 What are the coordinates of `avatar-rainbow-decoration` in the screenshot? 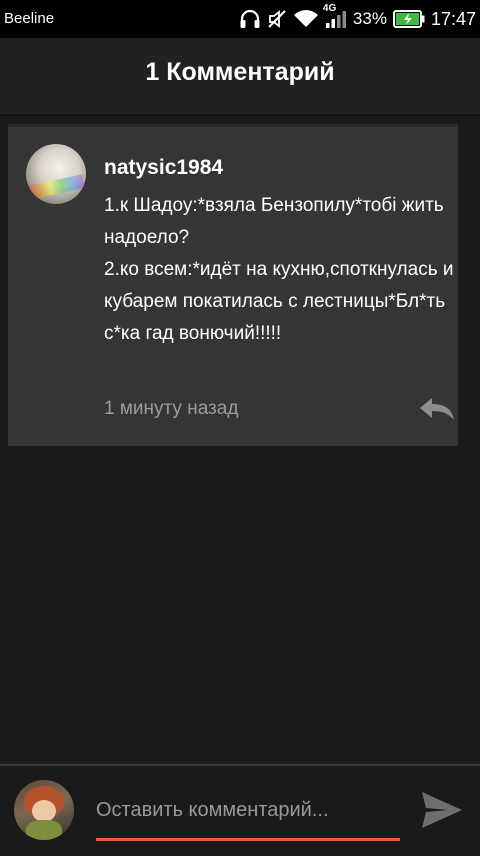 It's located at (56, 187).